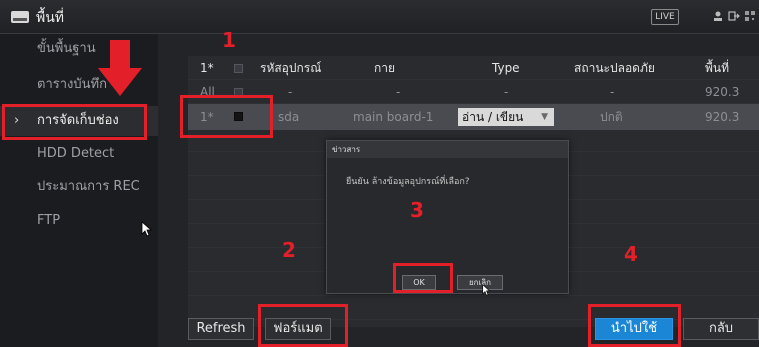  What do you see at coordinates (614, 68) in the screenshot?
I see `header-status: สถานะปลอดภัย` at bounding box center [614, 68].